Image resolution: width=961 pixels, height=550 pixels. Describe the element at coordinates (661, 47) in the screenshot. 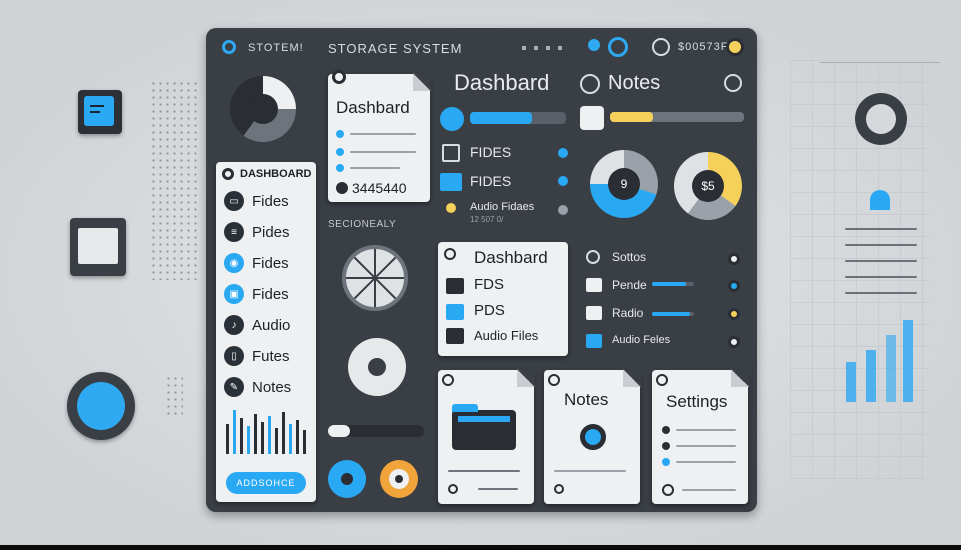

I see `clock-icon` at that location.